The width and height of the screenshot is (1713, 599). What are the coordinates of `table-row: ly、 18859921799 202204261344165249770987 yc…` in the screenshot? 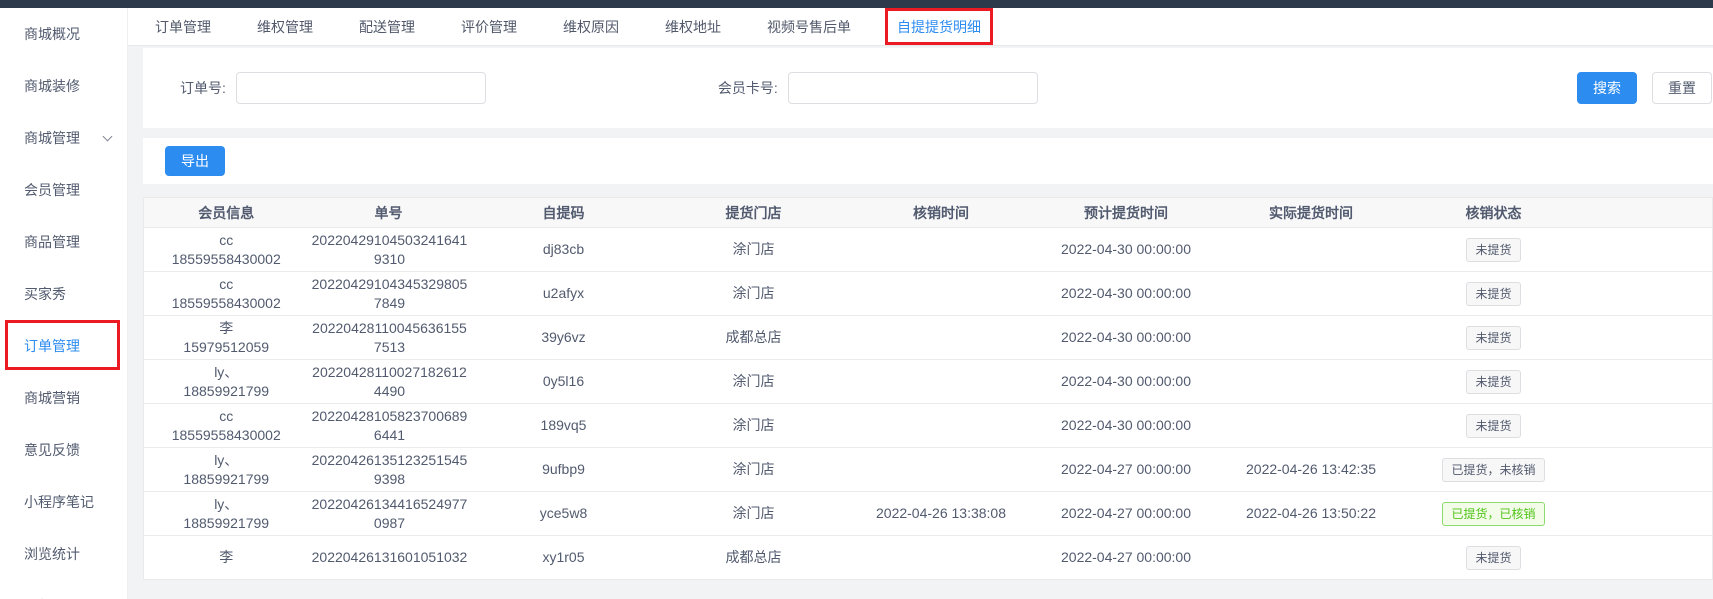 It's located at (928, 513).